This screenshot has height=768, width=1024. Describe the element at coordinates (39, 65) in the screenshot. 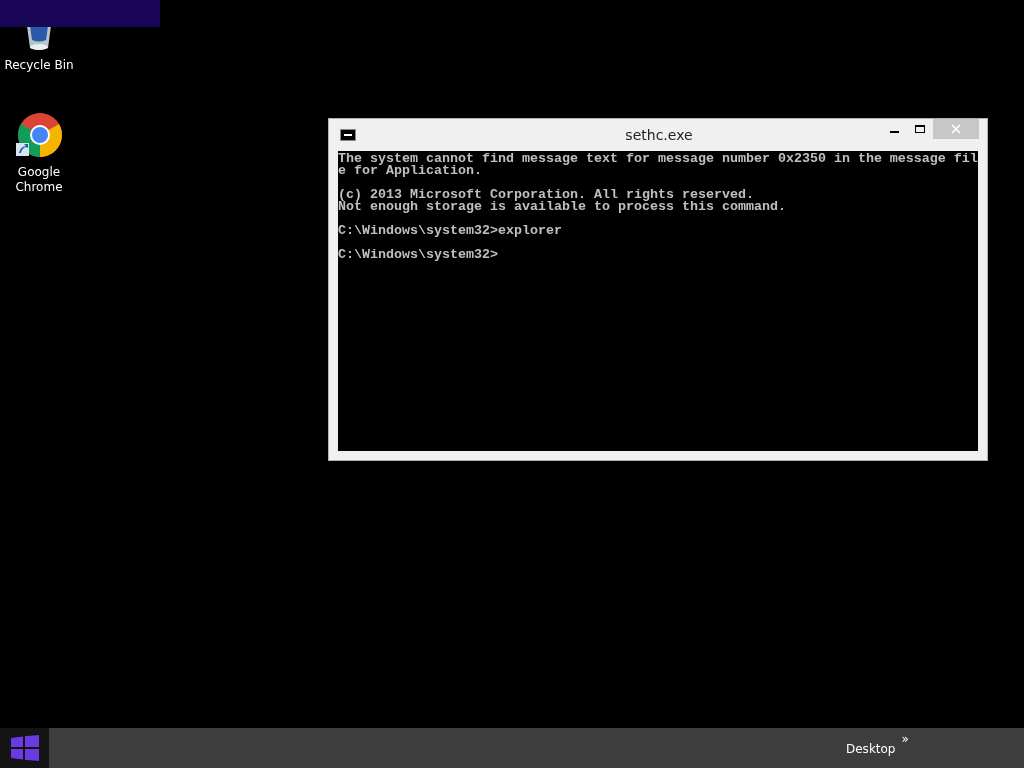

I see `icon-label: Recycle Bin` at that location.